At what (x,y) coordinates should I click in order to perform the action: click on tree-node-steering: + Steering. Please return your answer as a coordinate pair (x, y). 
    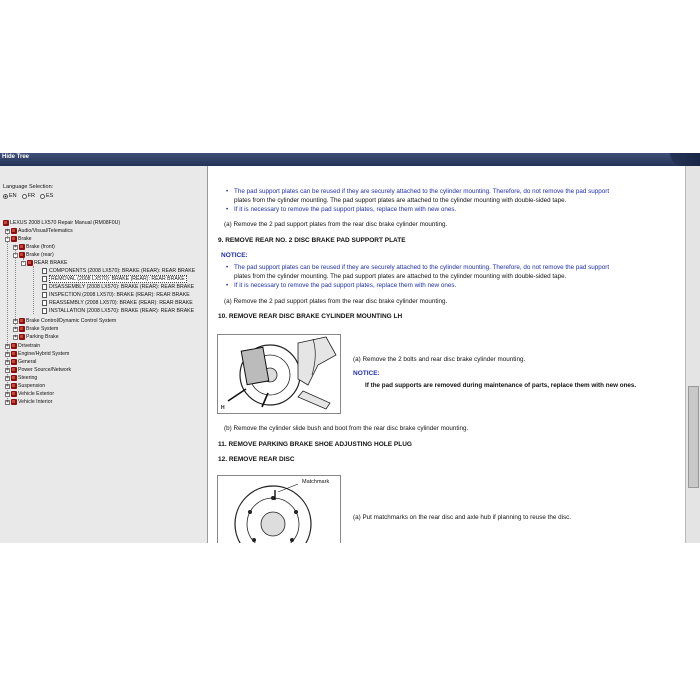
    Looking at the image, I should click on (21, 378).